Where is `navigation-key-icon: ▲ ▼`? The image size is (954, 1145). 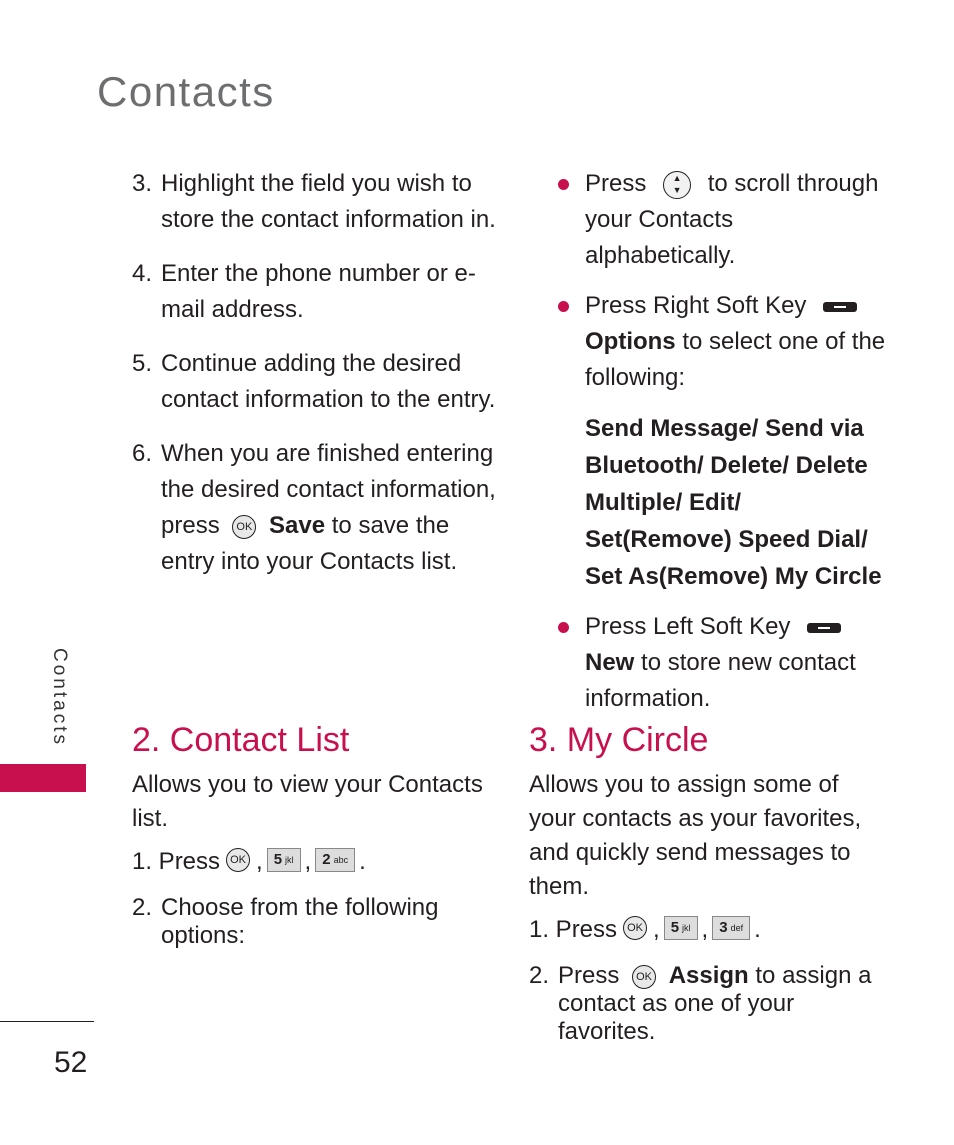 navigation-key-icon: ▲ ▼ is located at coordinates (677, 184).